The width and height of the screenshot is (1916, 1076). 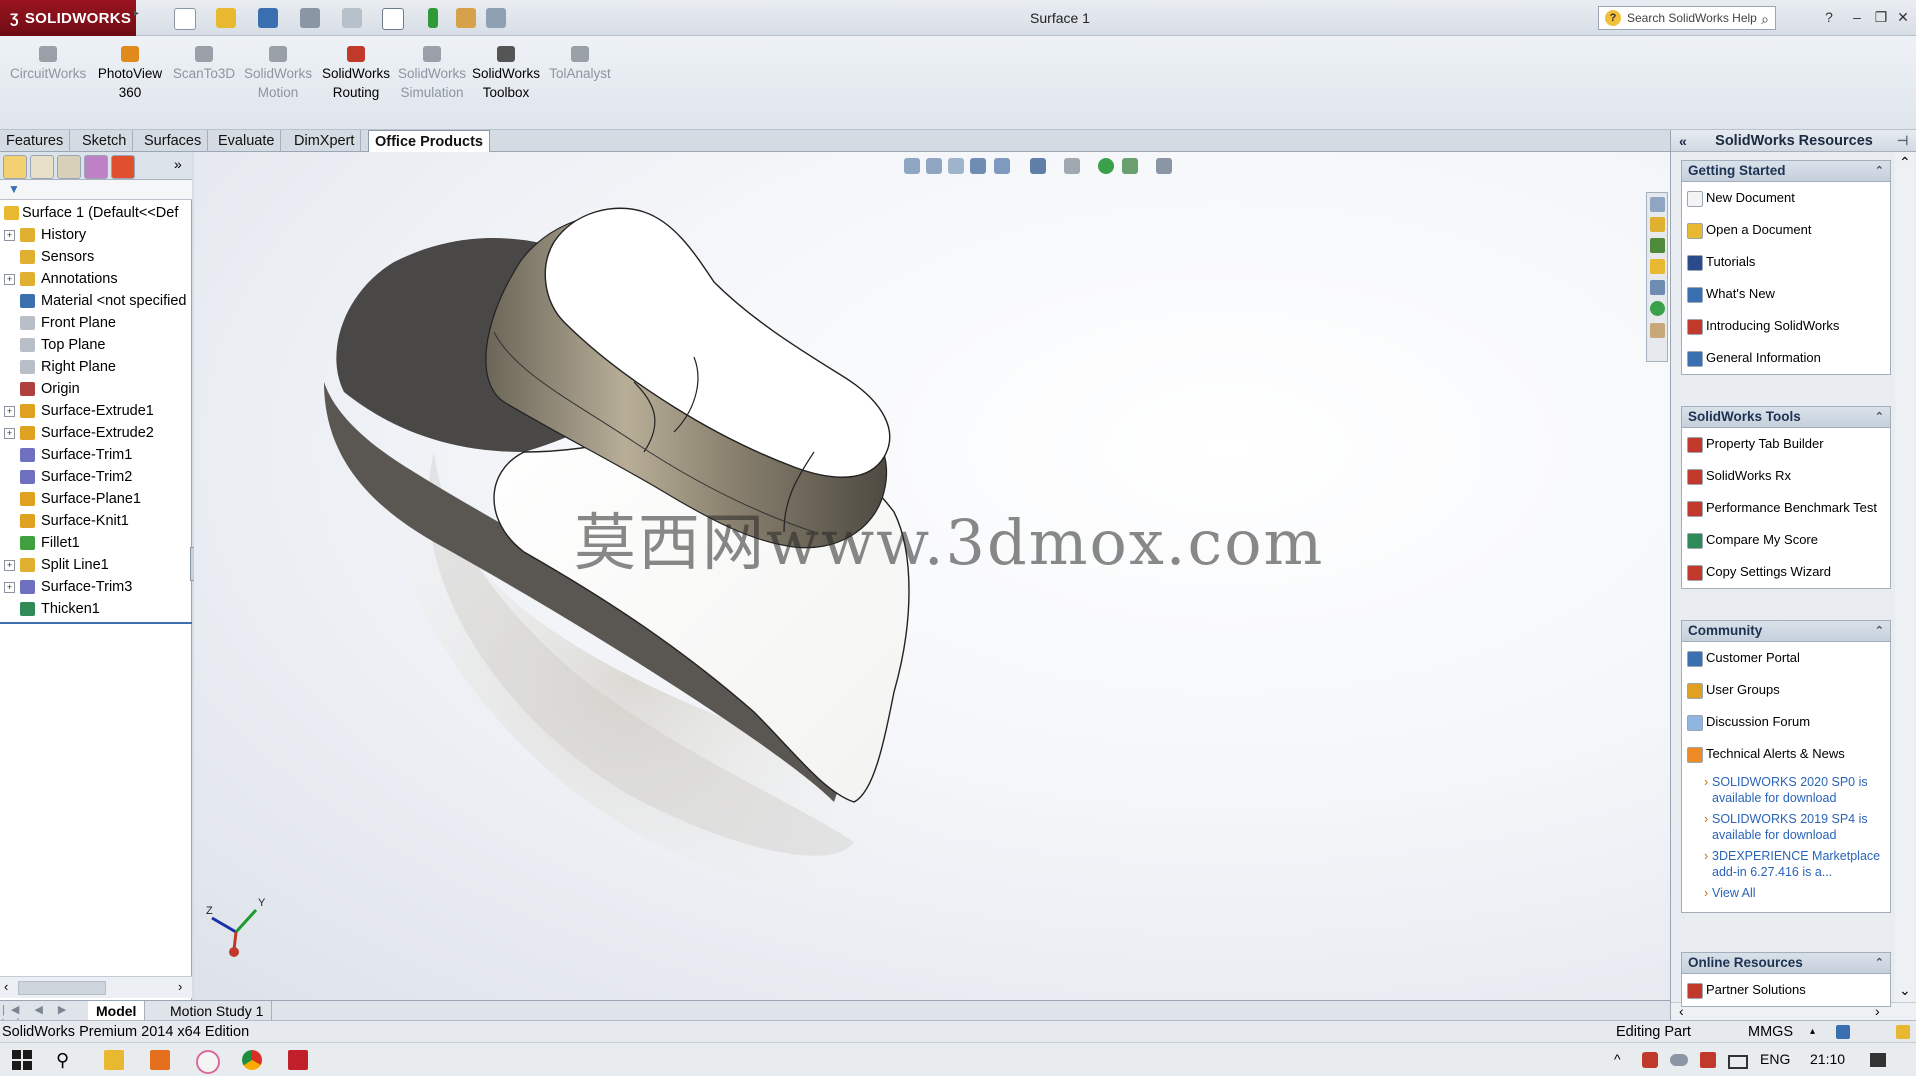 What do you see at coordinates (22, 1060) in the screenshot?
I see `windows-start-icon` at bounding box center [22, 1060].